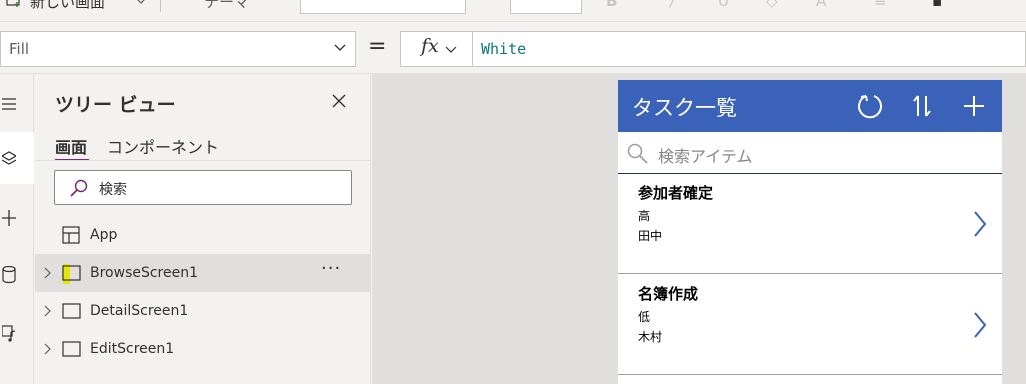 The image size is (1026, 384). What do you see at coordinates (203, 160) in the screenshot?
I see `tabs-divider` at bounding box center [203, 160].